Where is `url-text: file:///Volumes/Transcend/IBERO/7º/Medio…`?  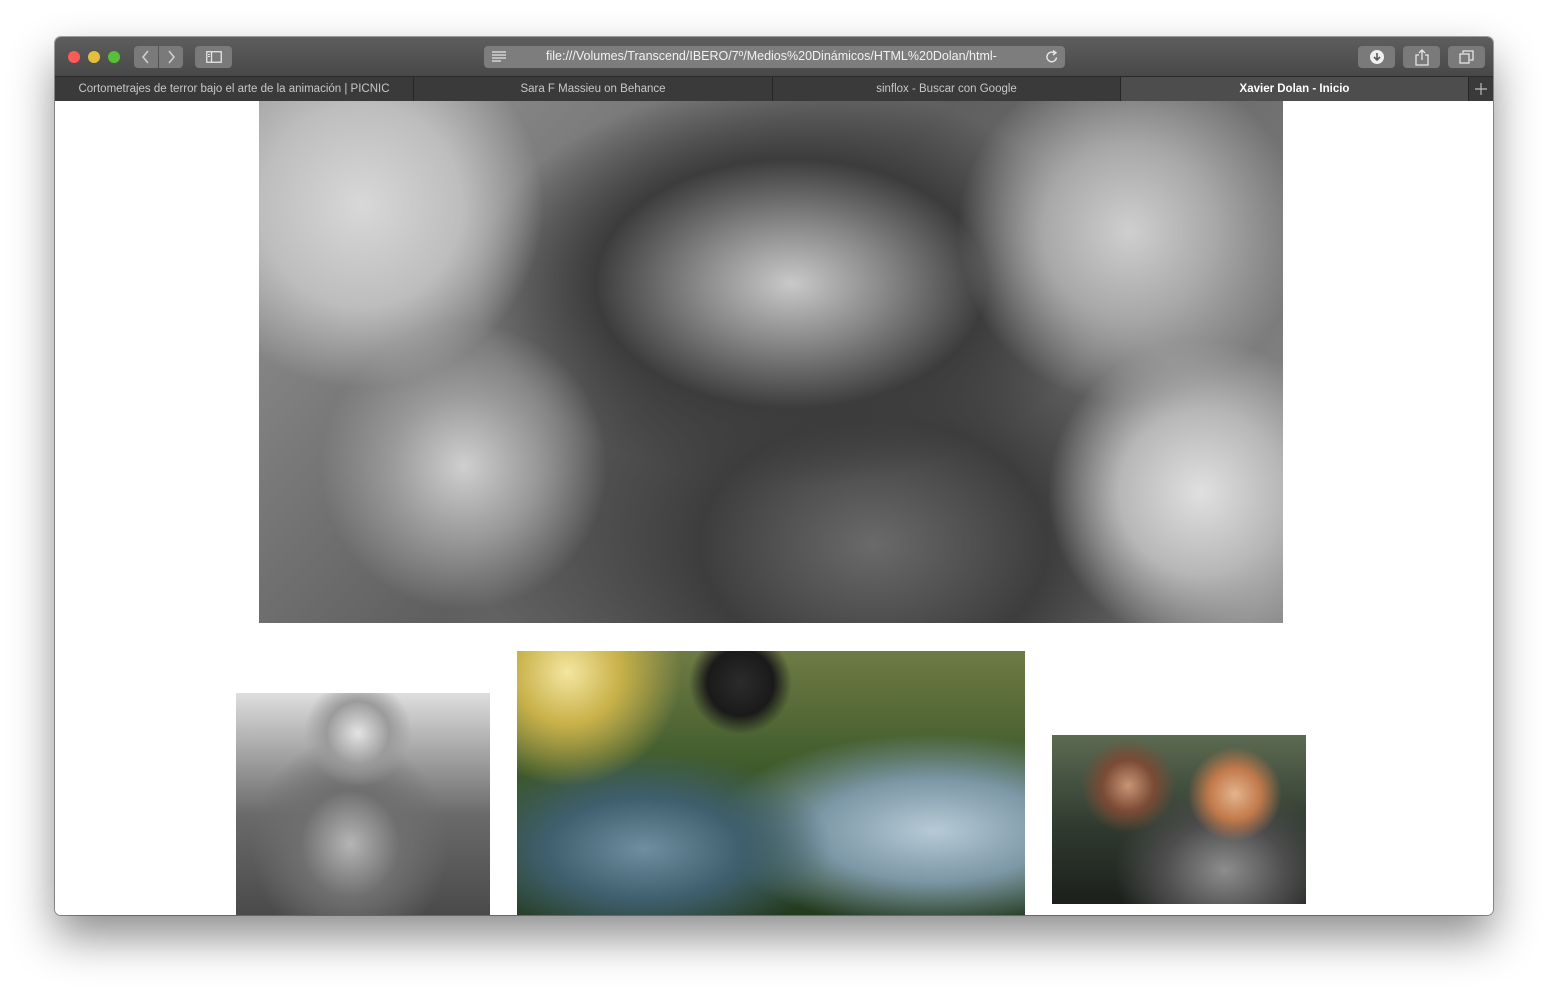 url-text: file:///Volumes/Transcend/IBERO/7º/Medio… is located at coordinates (776, 56).